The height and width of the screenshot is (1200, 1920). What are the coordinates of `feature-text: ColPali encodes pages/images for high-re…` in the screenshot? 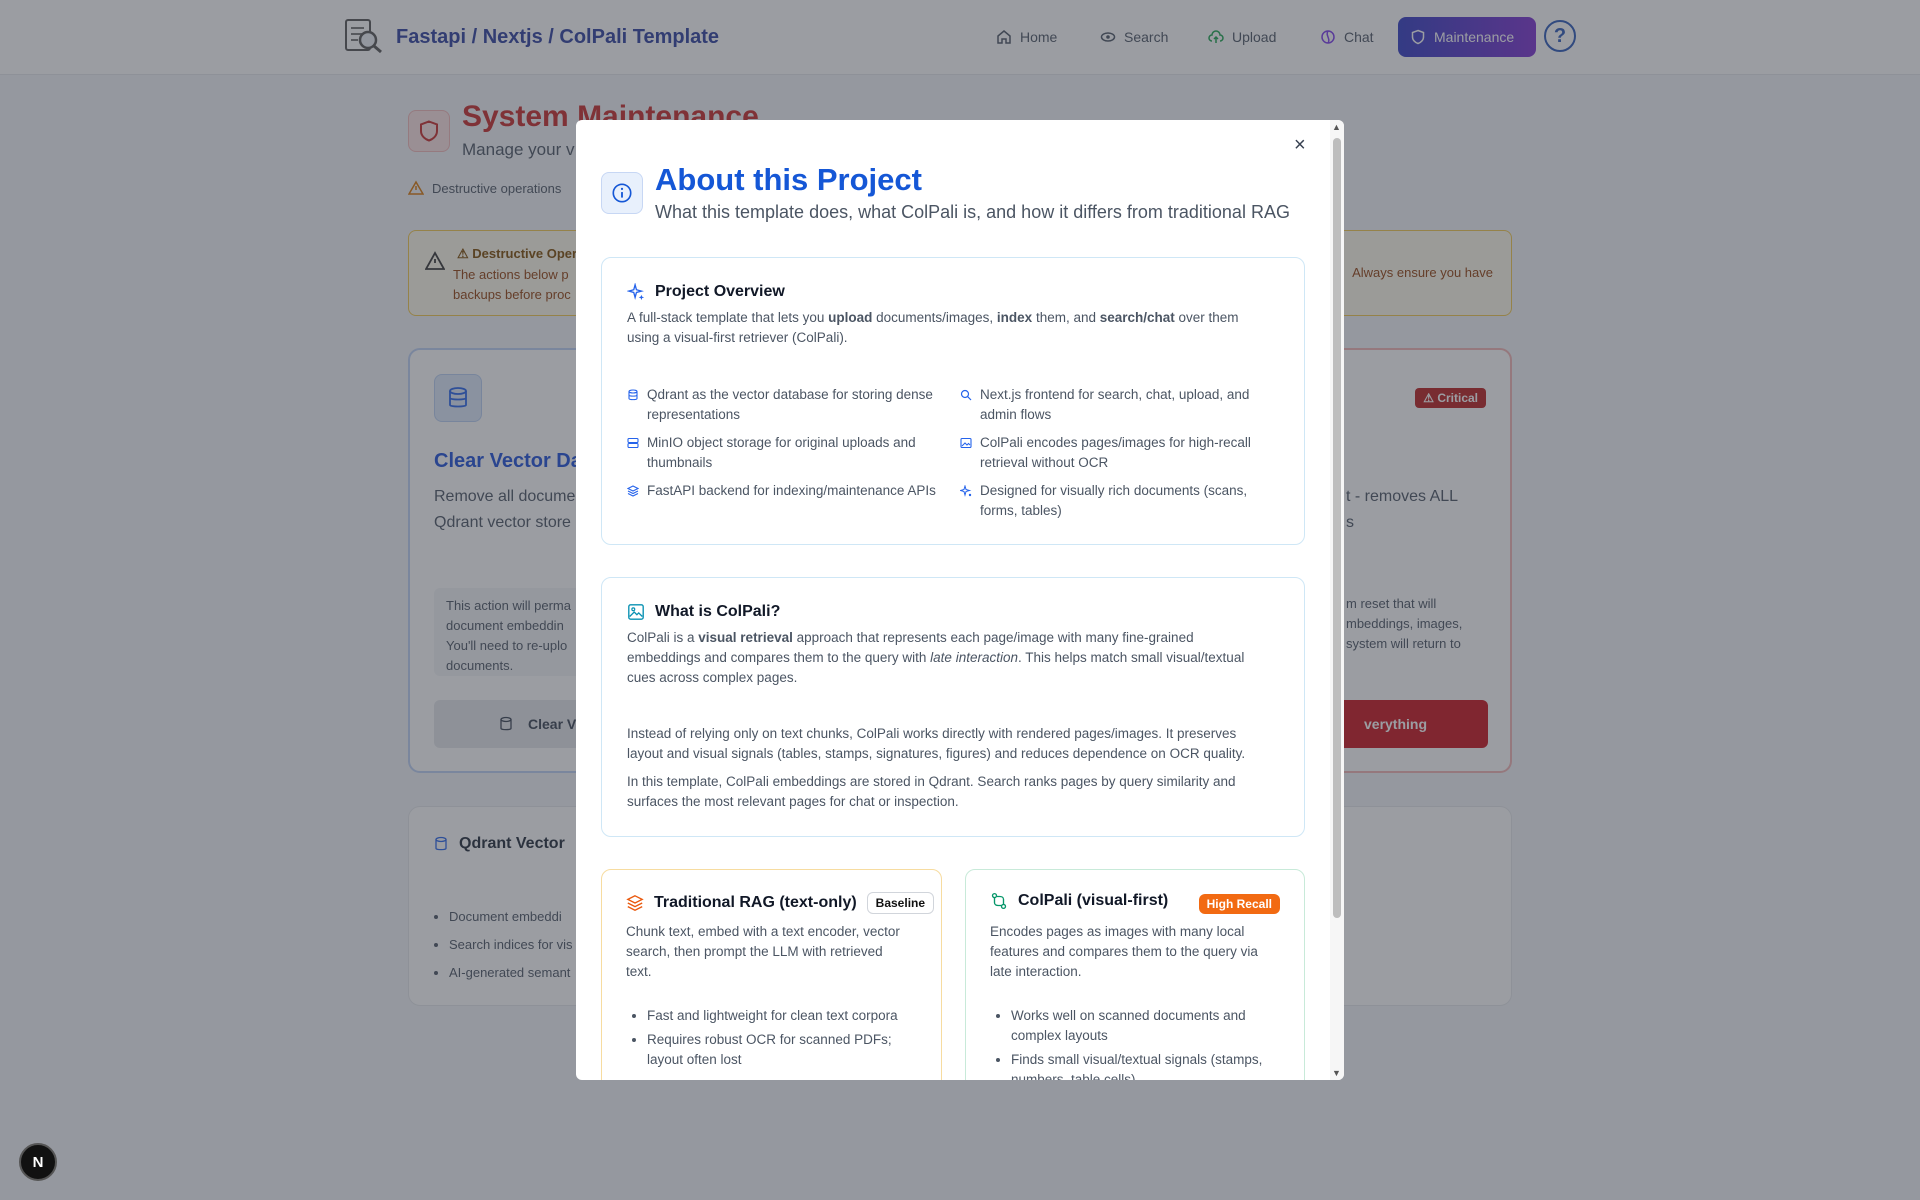 It's located at (1115, 453).